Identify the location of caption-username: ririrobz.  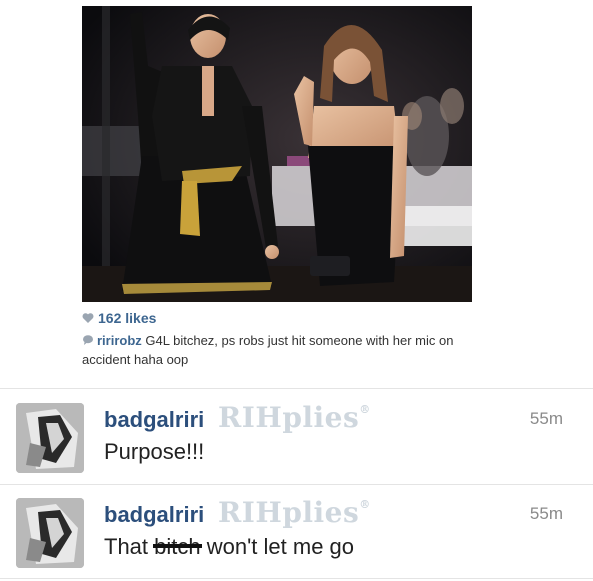
(119, 340).